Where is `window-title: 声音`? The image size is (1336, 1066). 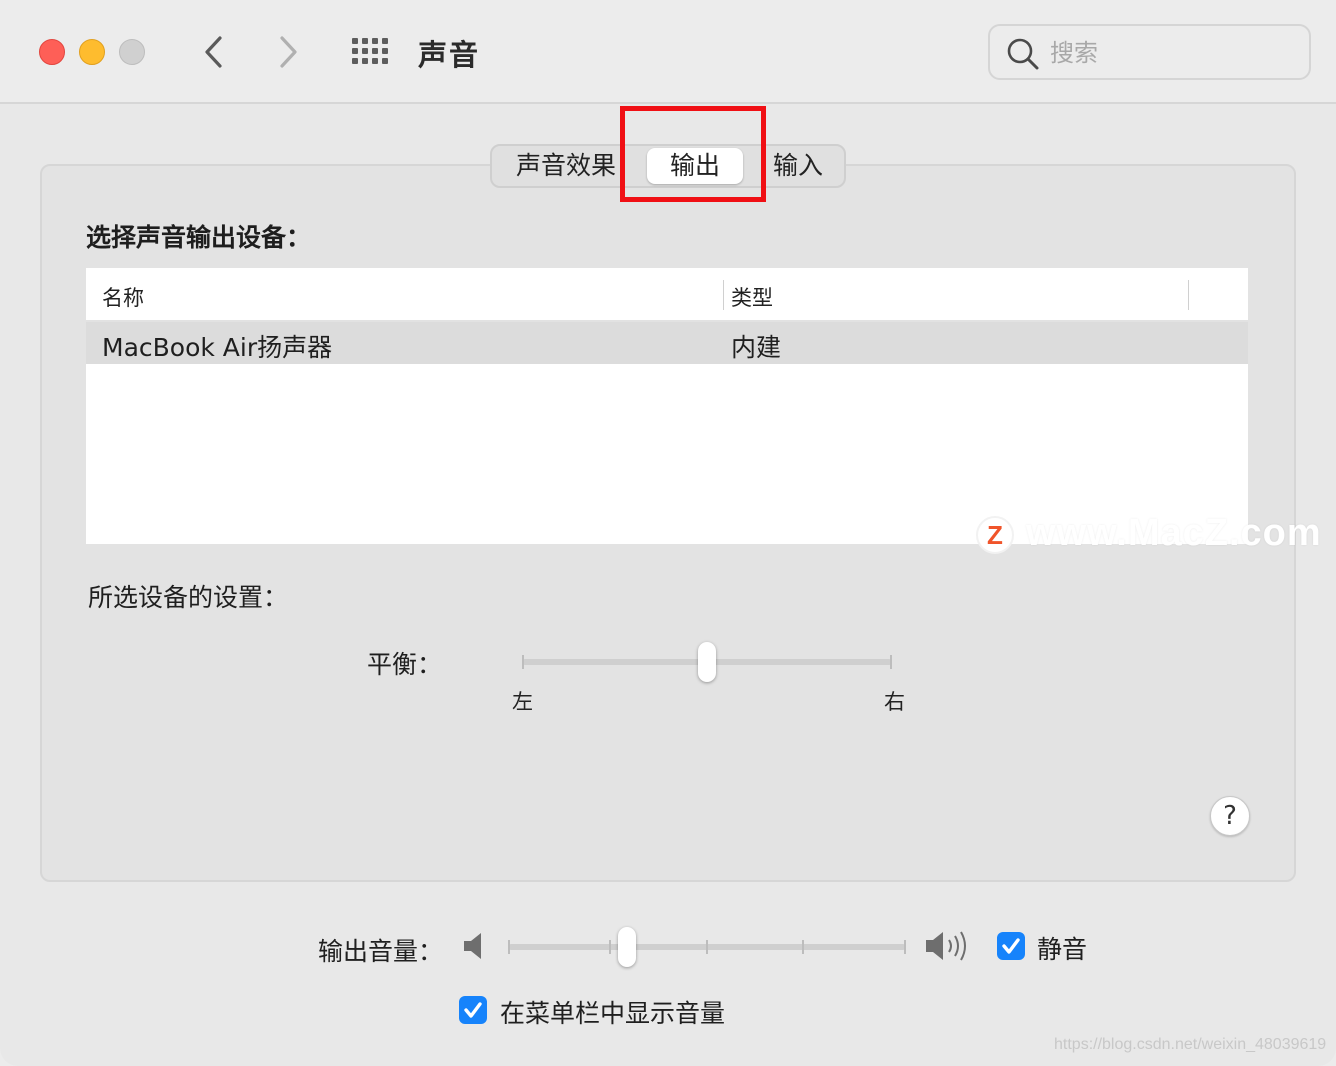 window-title: 声音 is located at coordinates (449, 55).